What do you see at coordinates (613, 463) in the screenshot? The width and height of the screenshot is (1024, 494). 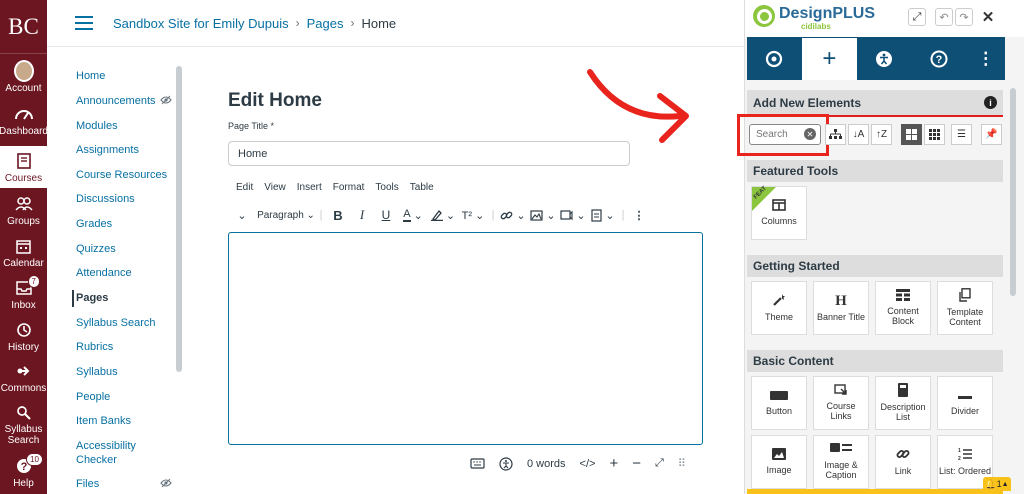 I see `zoom-in-icon: +` at bounding box center [613, 463].